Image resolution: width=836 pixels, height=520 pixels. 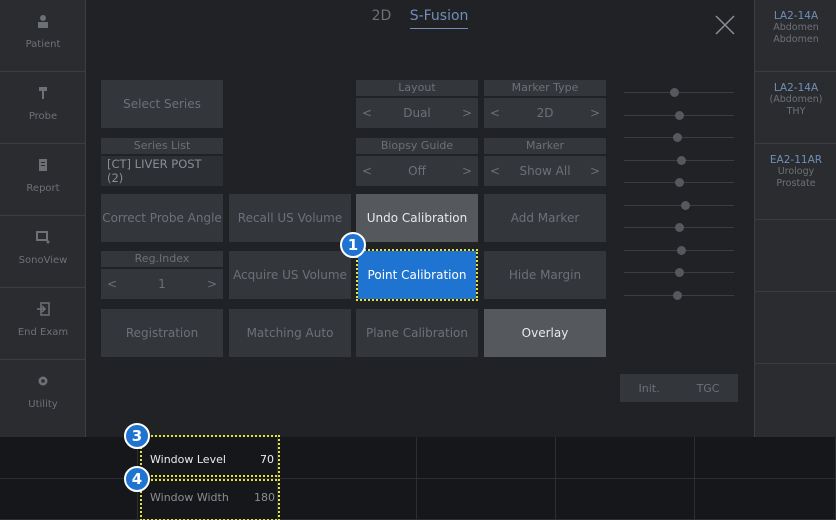 What do you see at coordinates (43, 396) in the screenshot?
I see `sidebar-item-utility: Utility` at bounding box center [43, 396].